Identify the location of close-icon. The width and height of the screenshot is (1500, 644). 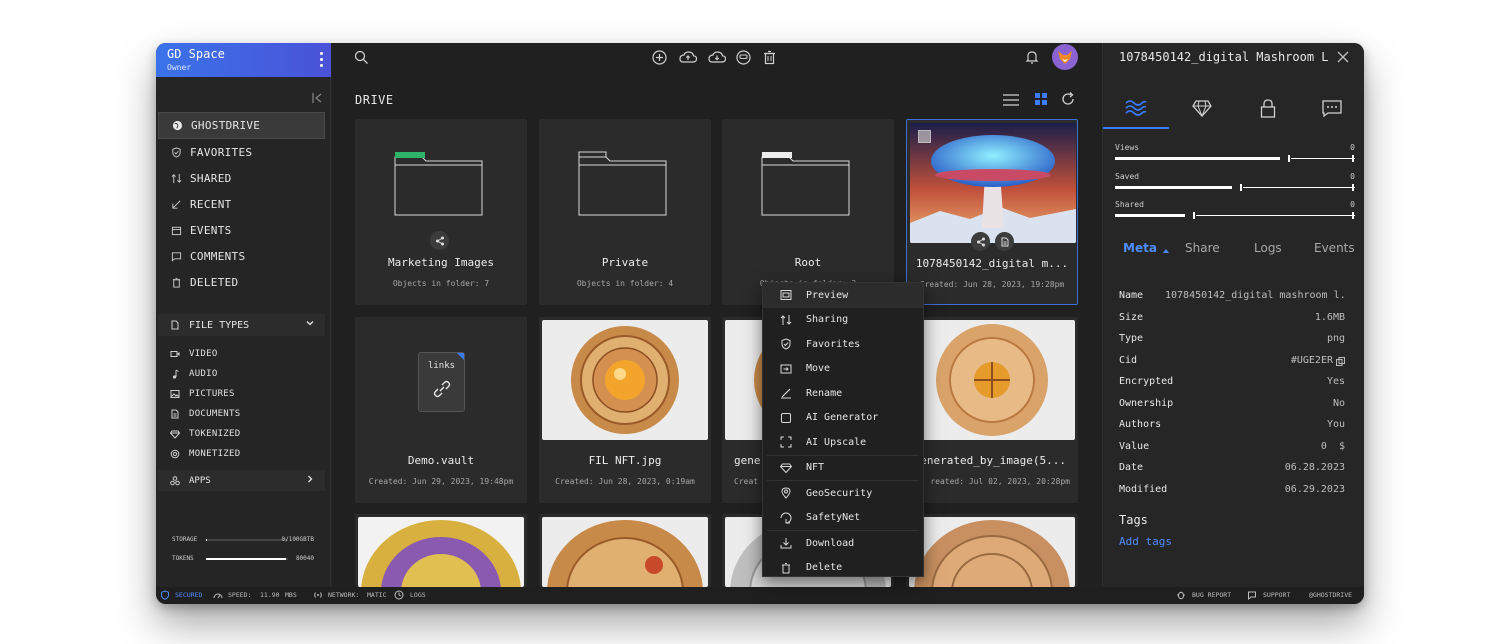
(1343, 56).